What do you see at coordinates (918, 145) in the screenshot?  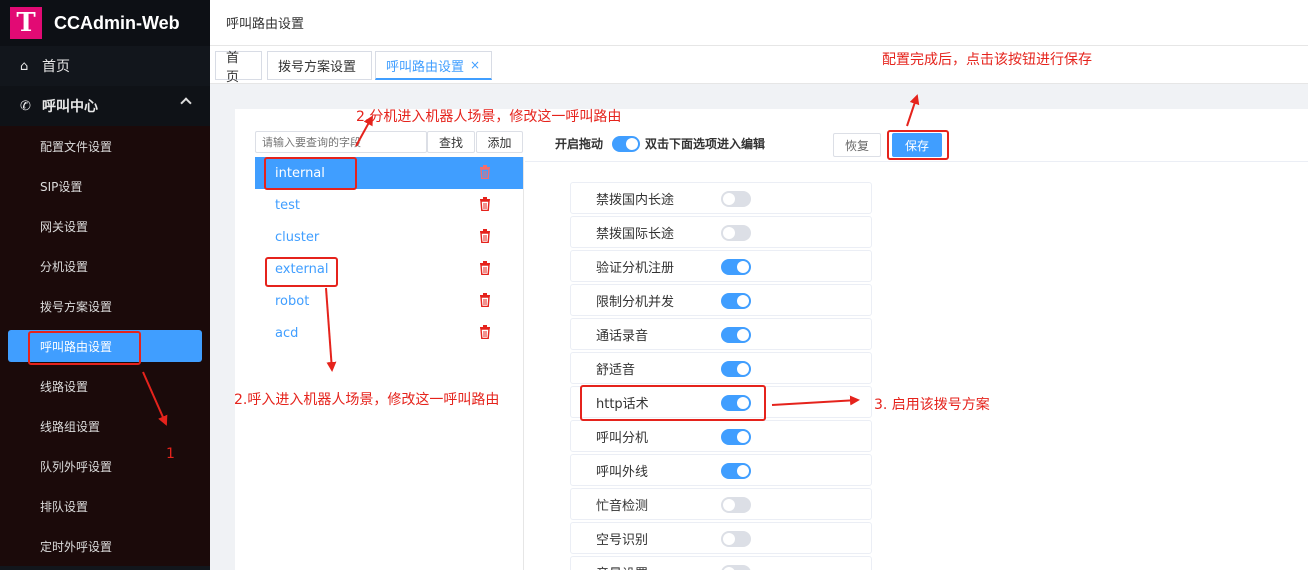 I see `annotation-box-save` at bounding box center [918, 145].